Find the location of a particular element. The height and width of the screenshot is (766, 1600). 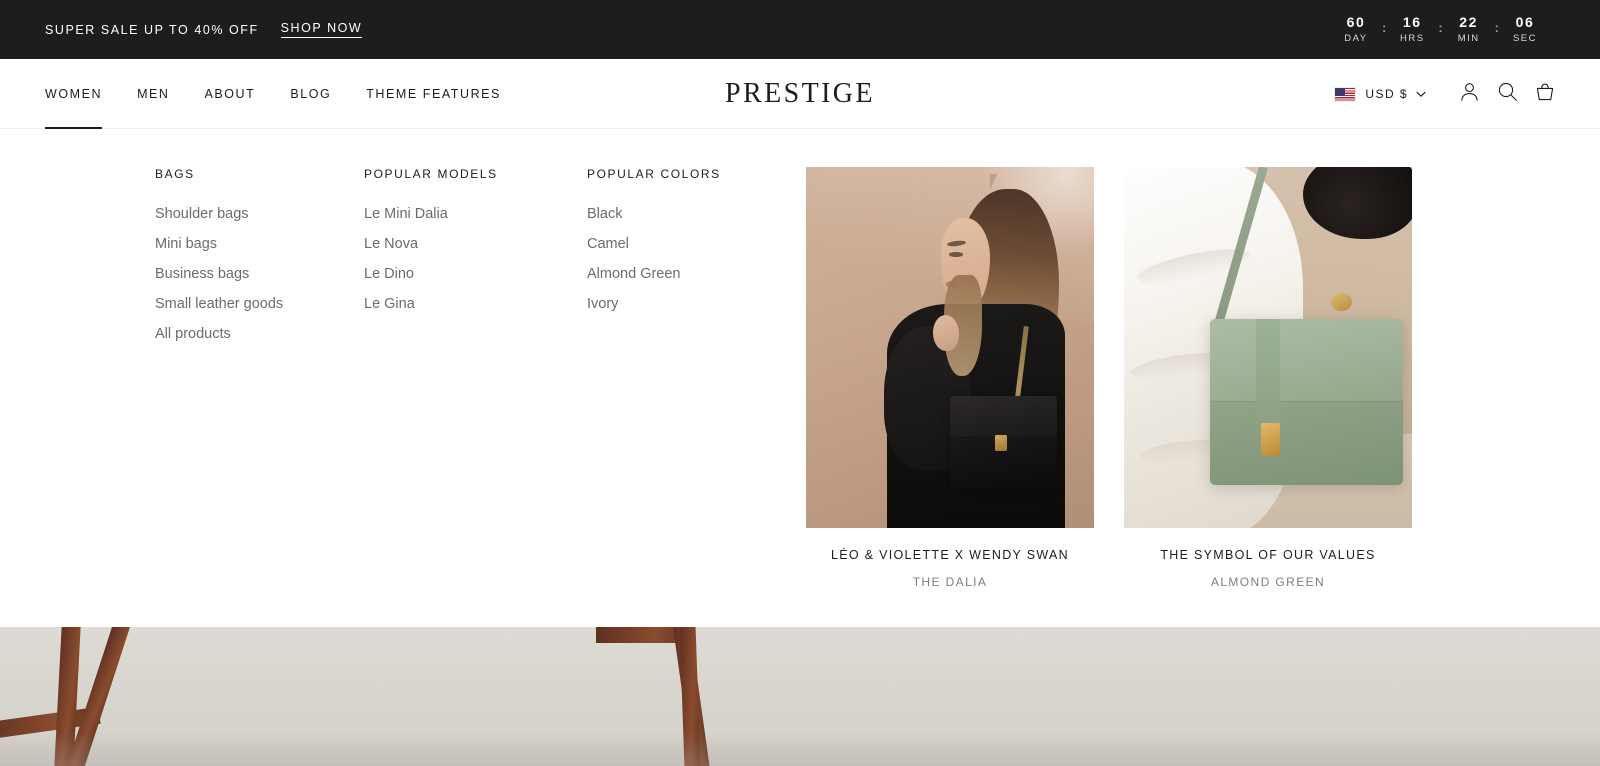

countdown-unit-sec: 06 SEC is located at coordinates (1525, 30).